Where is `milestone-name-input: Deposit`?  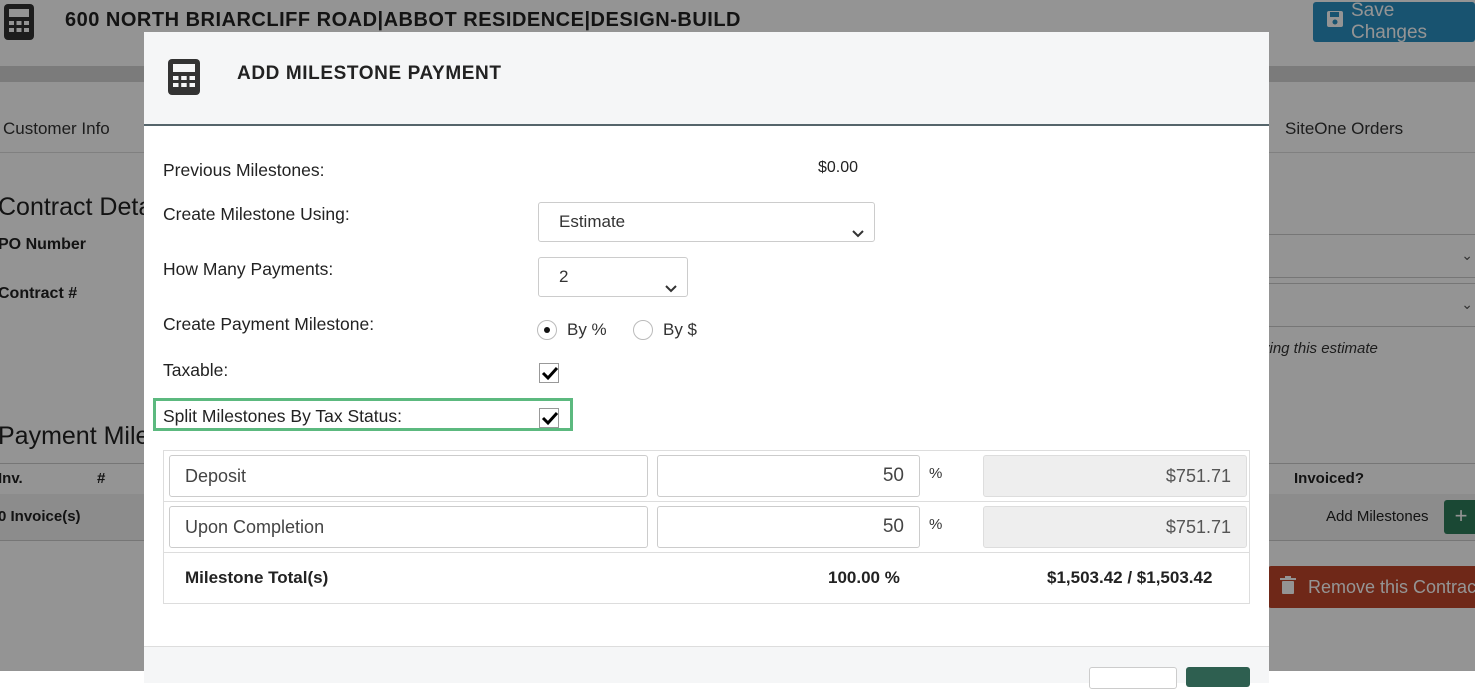
milestone-name-input: Deposit is located at coordinates (408, 476).